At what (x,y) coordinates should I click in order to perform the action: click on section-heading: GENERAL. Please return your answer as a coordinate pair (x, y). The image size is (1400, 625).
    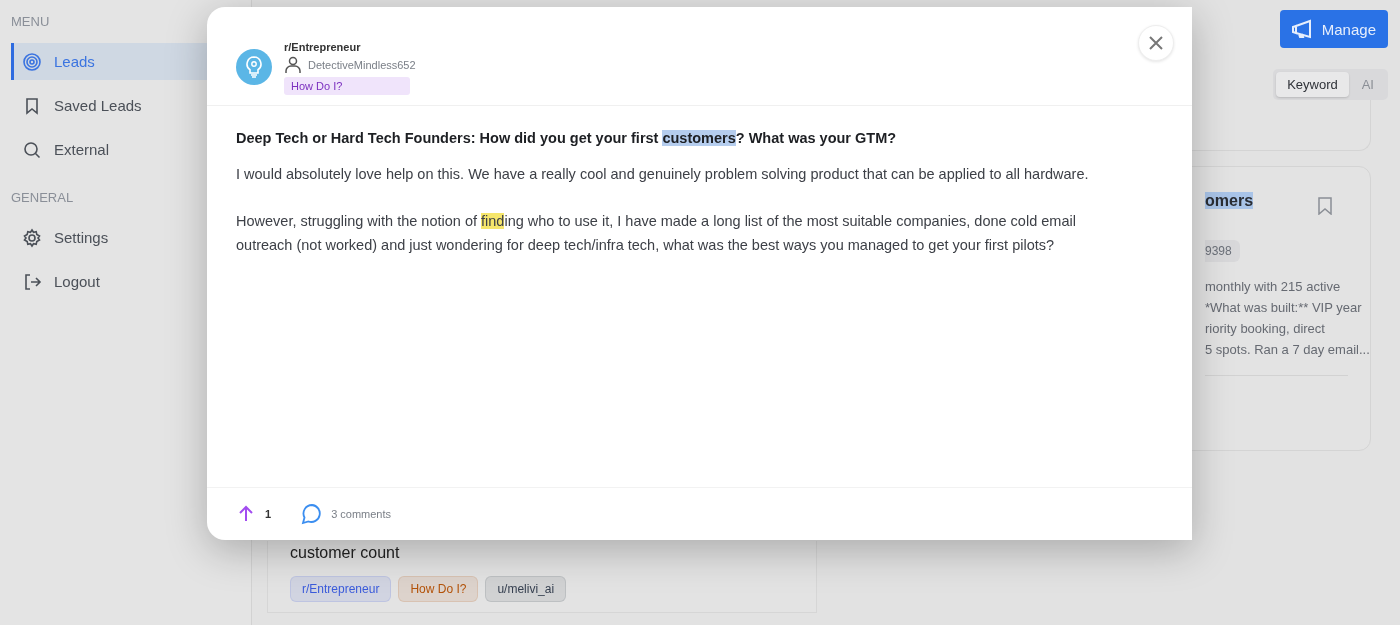
    Looking at the image, I should click on (43, 197).